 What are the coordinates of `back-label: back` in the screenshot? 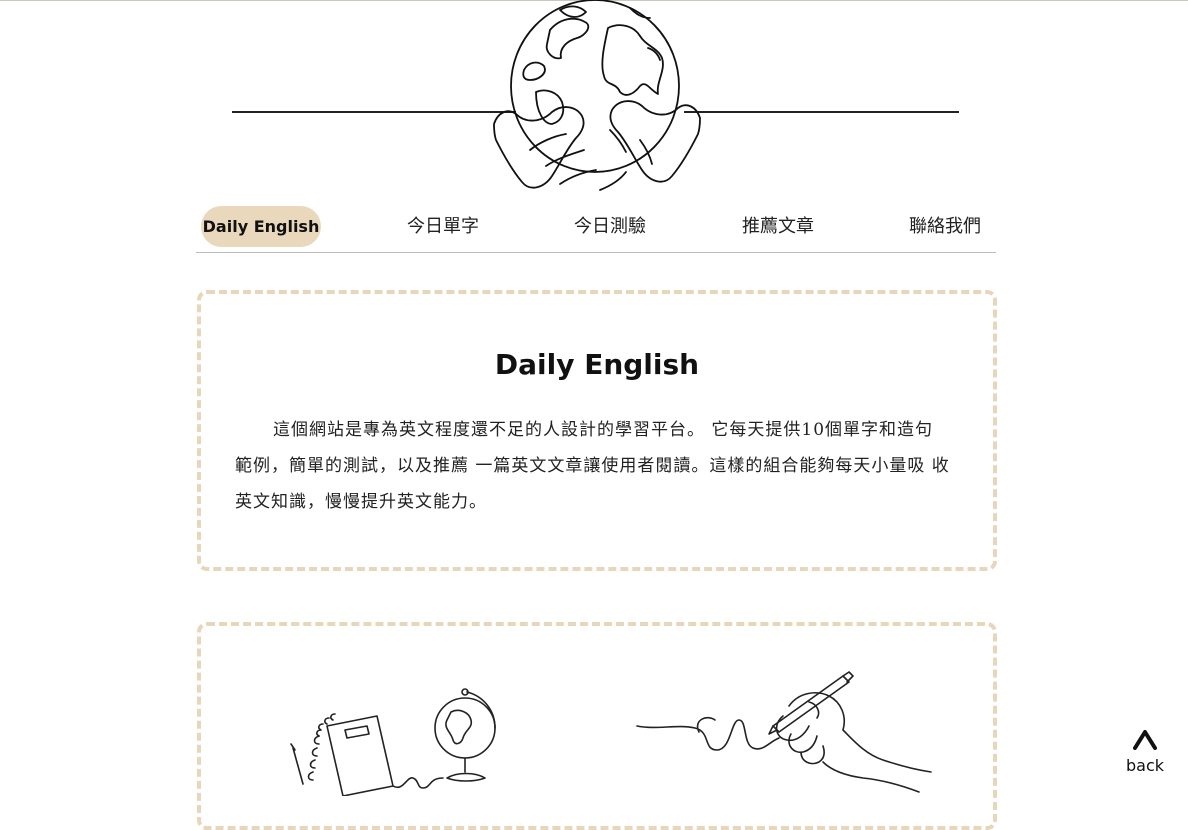 It's located at (1145, 765).